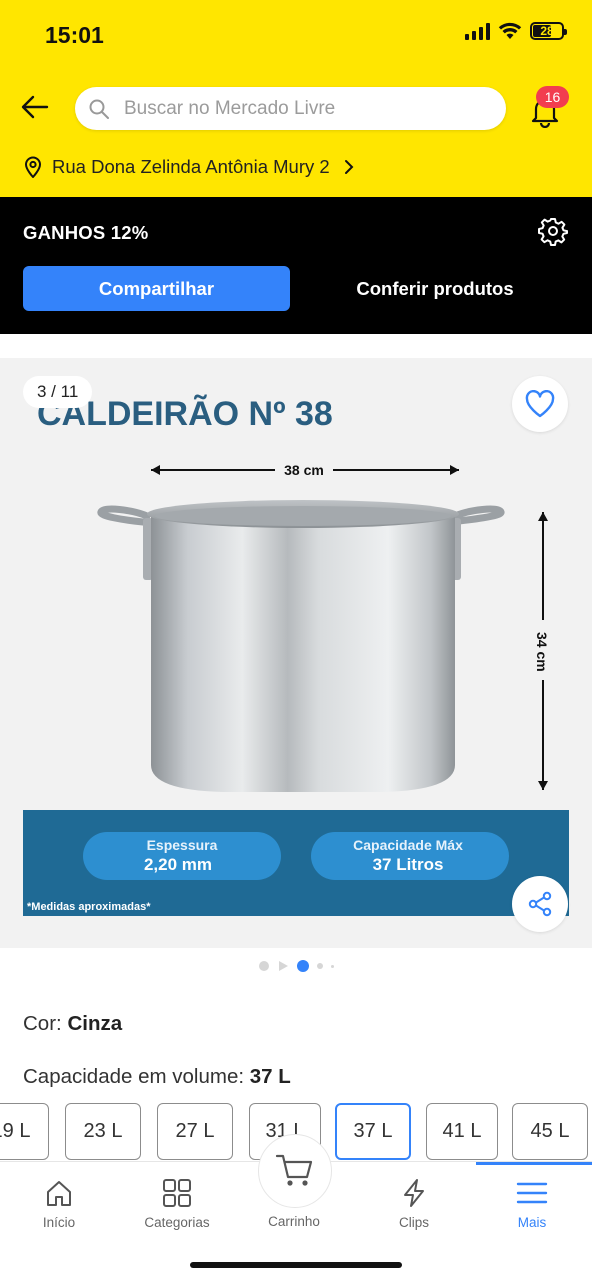 The width and height of the screenshot is (592, 1280). Describe the element at coordinates (59, 1193) in the screenshot. I see `home-icon` at that location.